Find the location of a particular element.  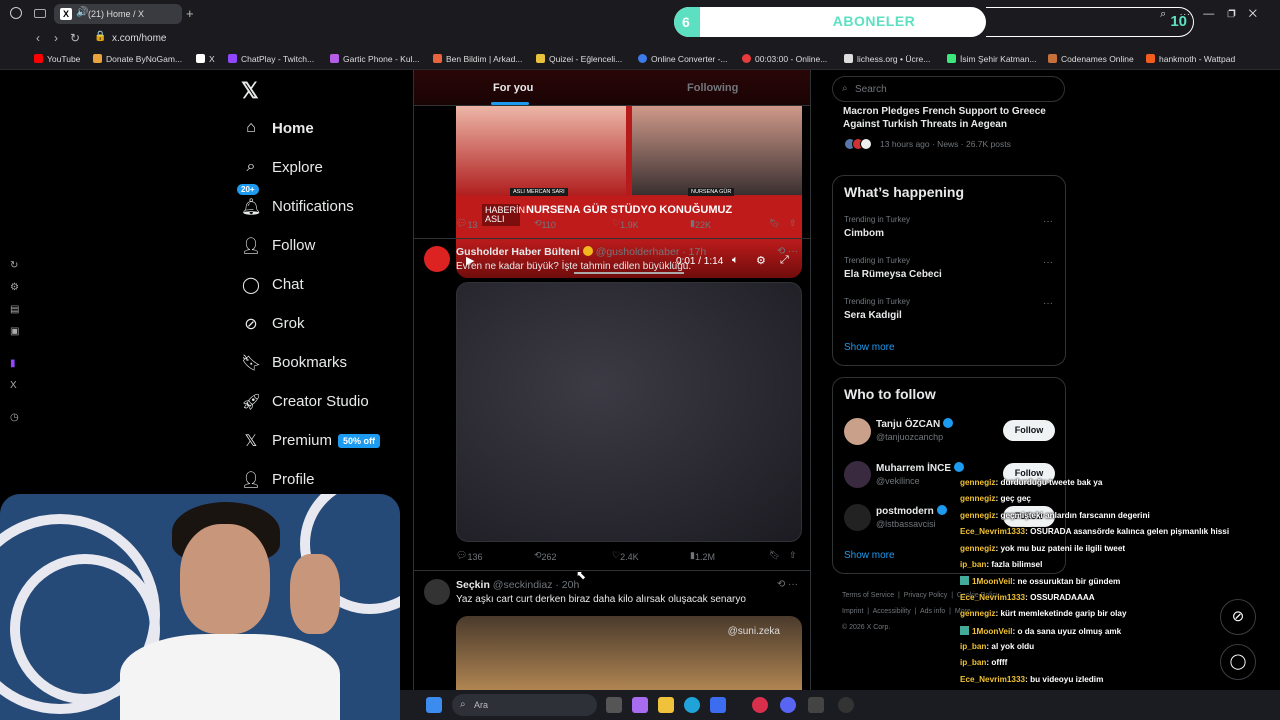

opera-icon is located at coordinates (760, 705).